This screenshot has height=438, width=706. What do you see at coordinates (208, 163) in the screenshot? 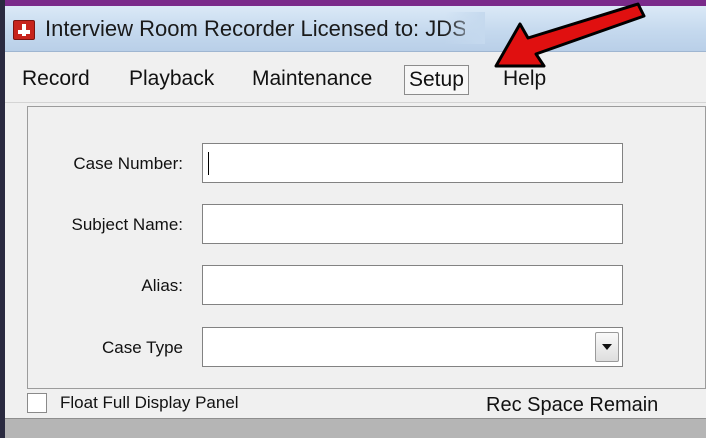
I see `text-caret` at bounding box center [208, 163].